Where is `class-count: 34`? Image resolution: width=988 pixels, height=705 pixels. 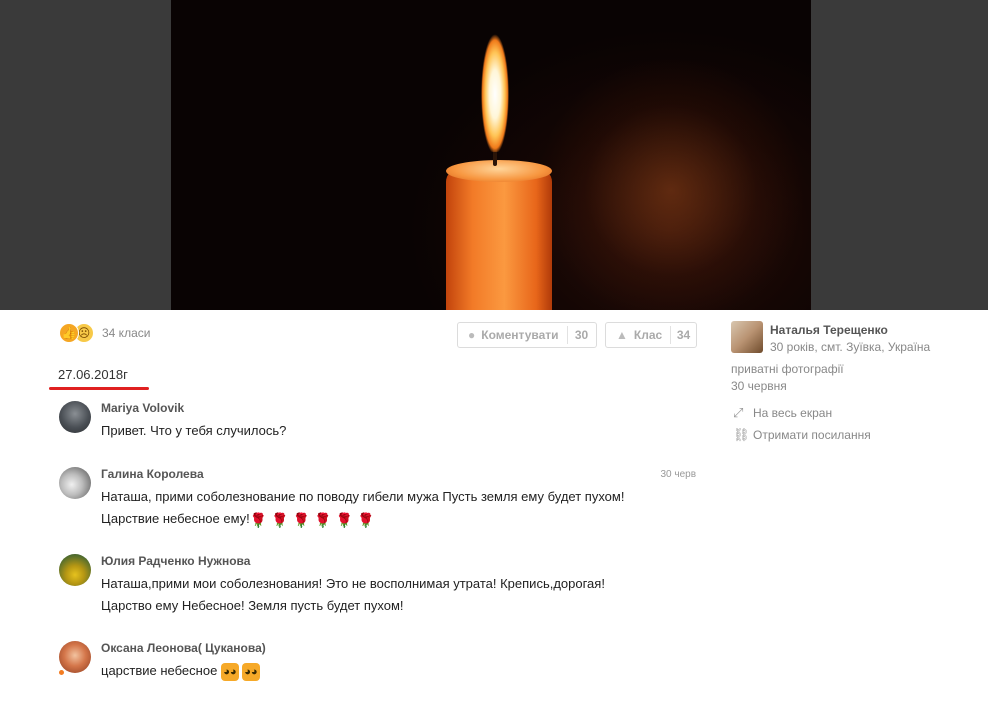
class-count: 34 is located at coordinates (683, 335).